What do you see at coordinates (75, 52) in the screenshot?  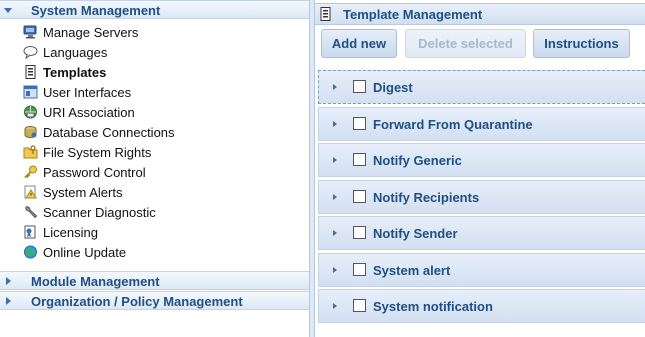 I see `nav-item-label: Languages` at bounding box center [75, 52].